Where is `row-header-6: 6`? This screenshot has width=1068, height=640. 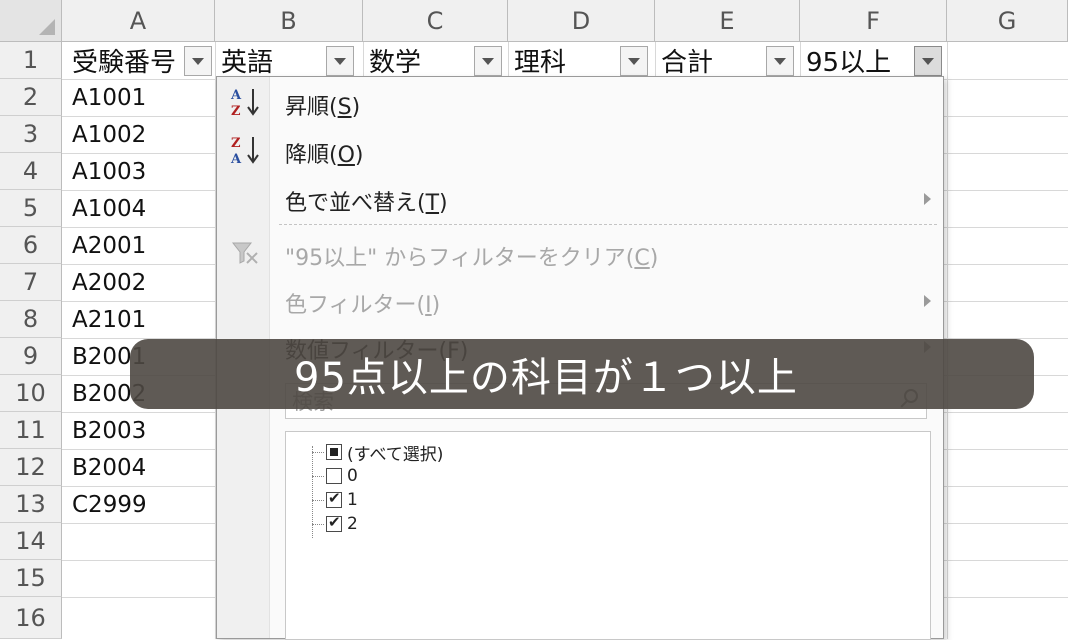 row-header-6: 6 is located at coordinates (31, 245).